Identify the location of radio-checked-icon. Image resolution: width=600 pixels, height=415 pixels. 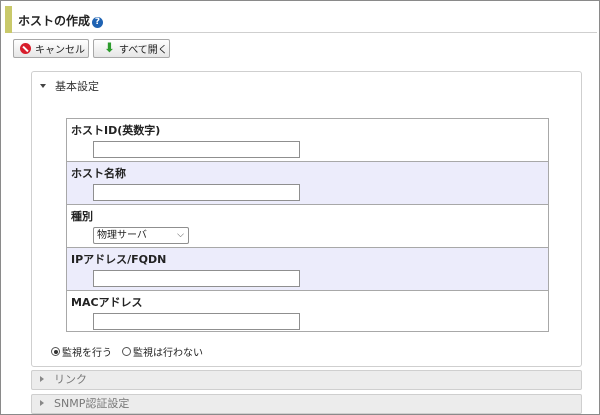
(55, 351).